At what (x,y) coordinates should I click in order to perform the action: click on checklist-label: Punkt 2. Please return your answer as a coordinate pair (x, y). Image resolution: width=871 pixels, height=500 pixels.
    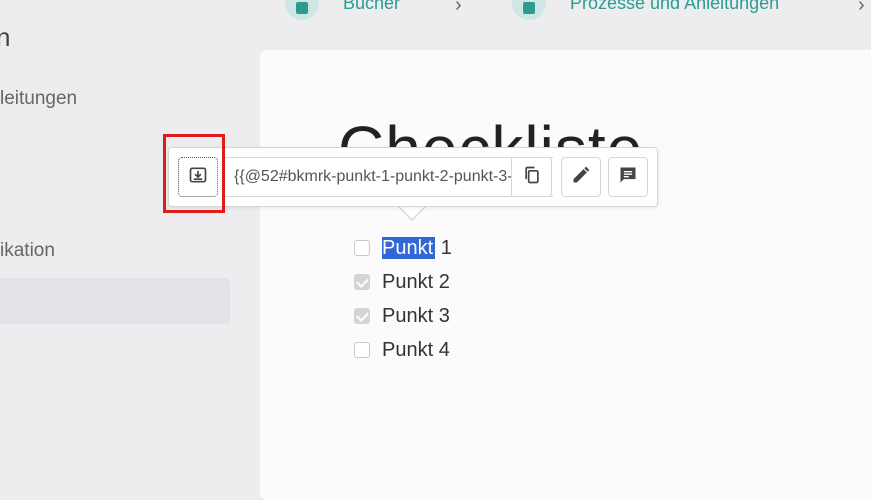
    Looking at the image, I should click on (416, 281).